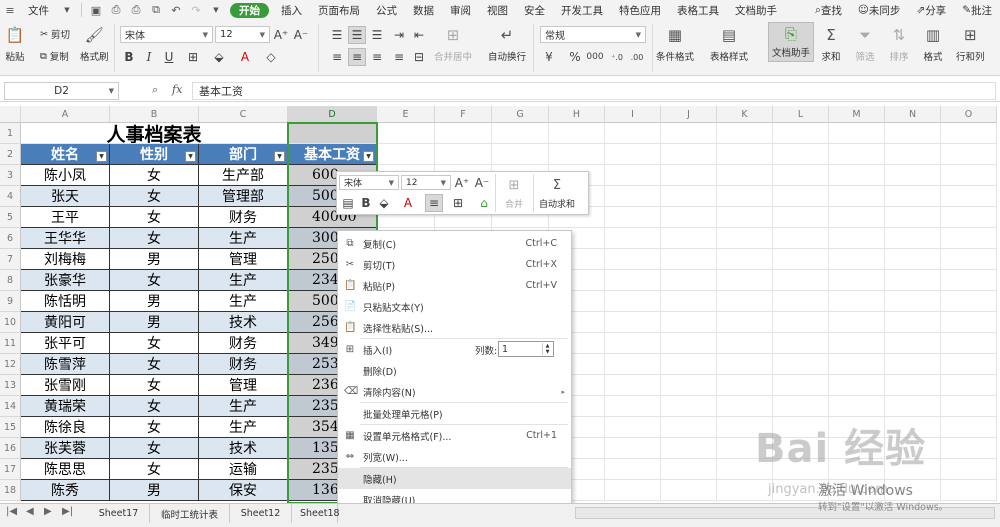  What do you see at coordinates (454, 391) in the screenshot?
I see `context-menu-item: ⌫ 清除内容(N) ▸` at bounding box center [454, 391].